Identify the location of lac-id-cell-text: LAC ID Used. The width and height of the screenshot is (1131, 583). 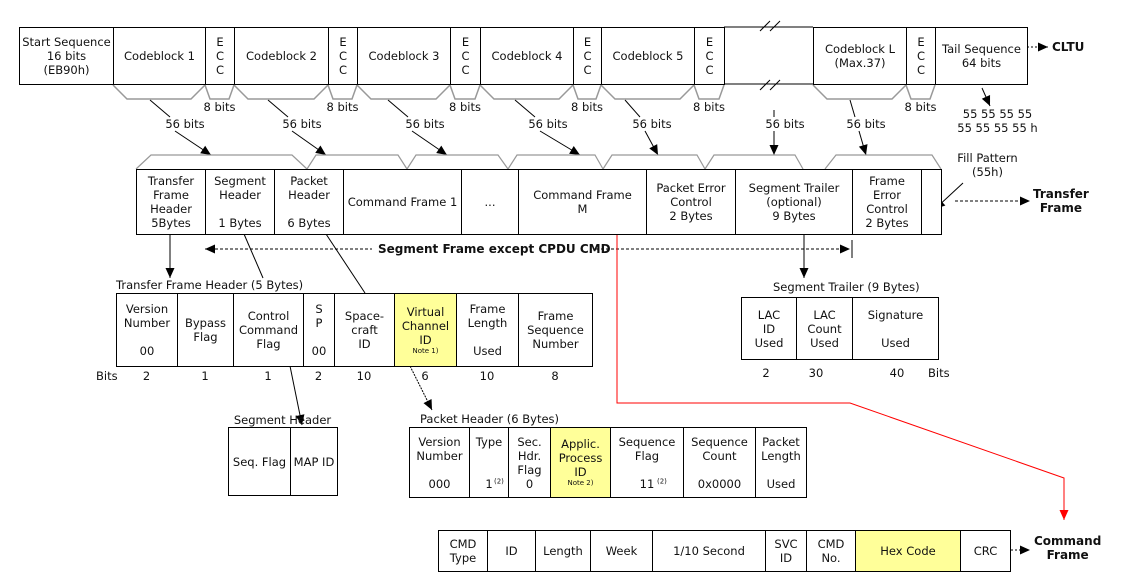
(769, 328).